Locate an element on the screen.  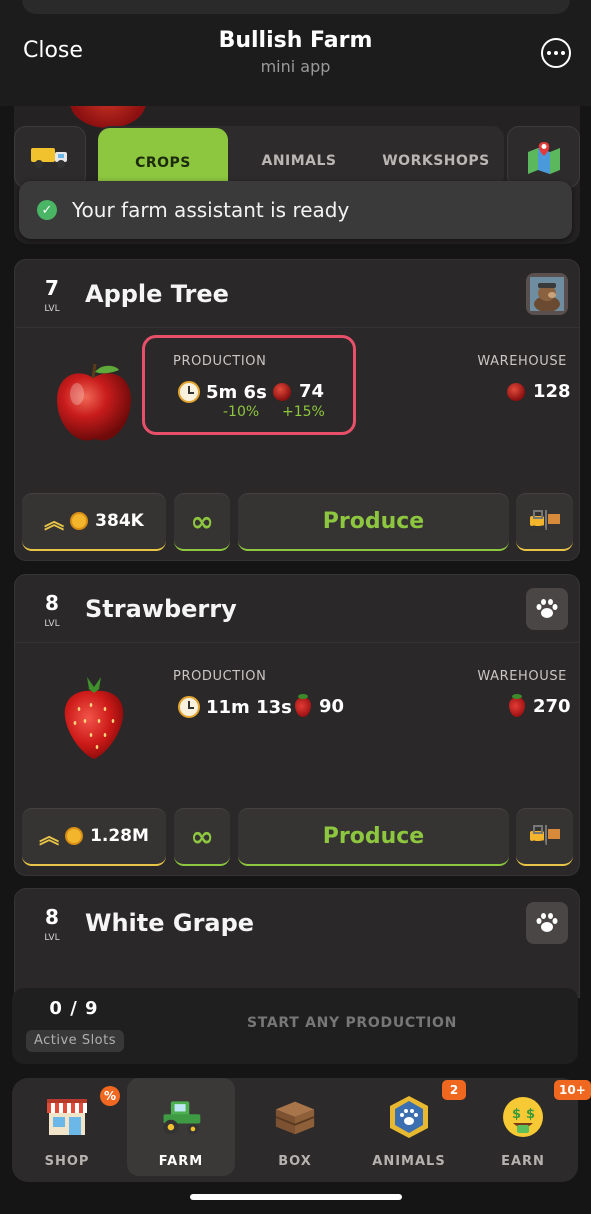
quantity-bonus: +15% is located at coordinates (303, 412).